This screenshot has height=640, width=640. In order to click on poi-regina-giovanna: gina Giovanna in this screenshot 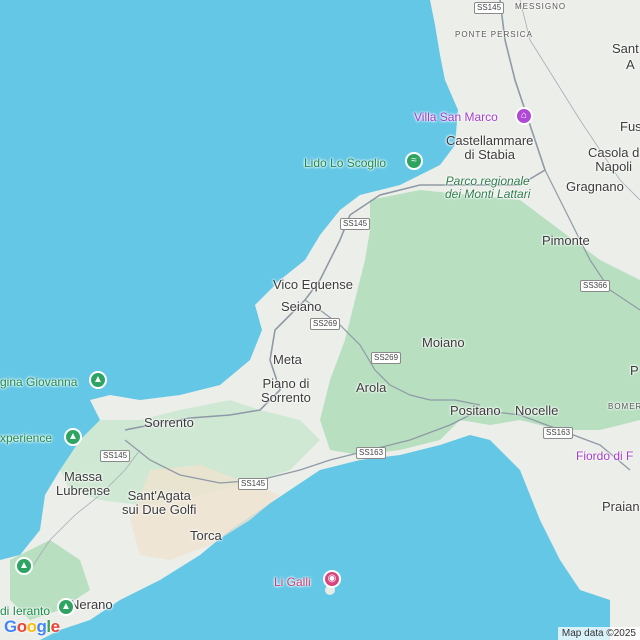, I will do `click(38, 382)`.